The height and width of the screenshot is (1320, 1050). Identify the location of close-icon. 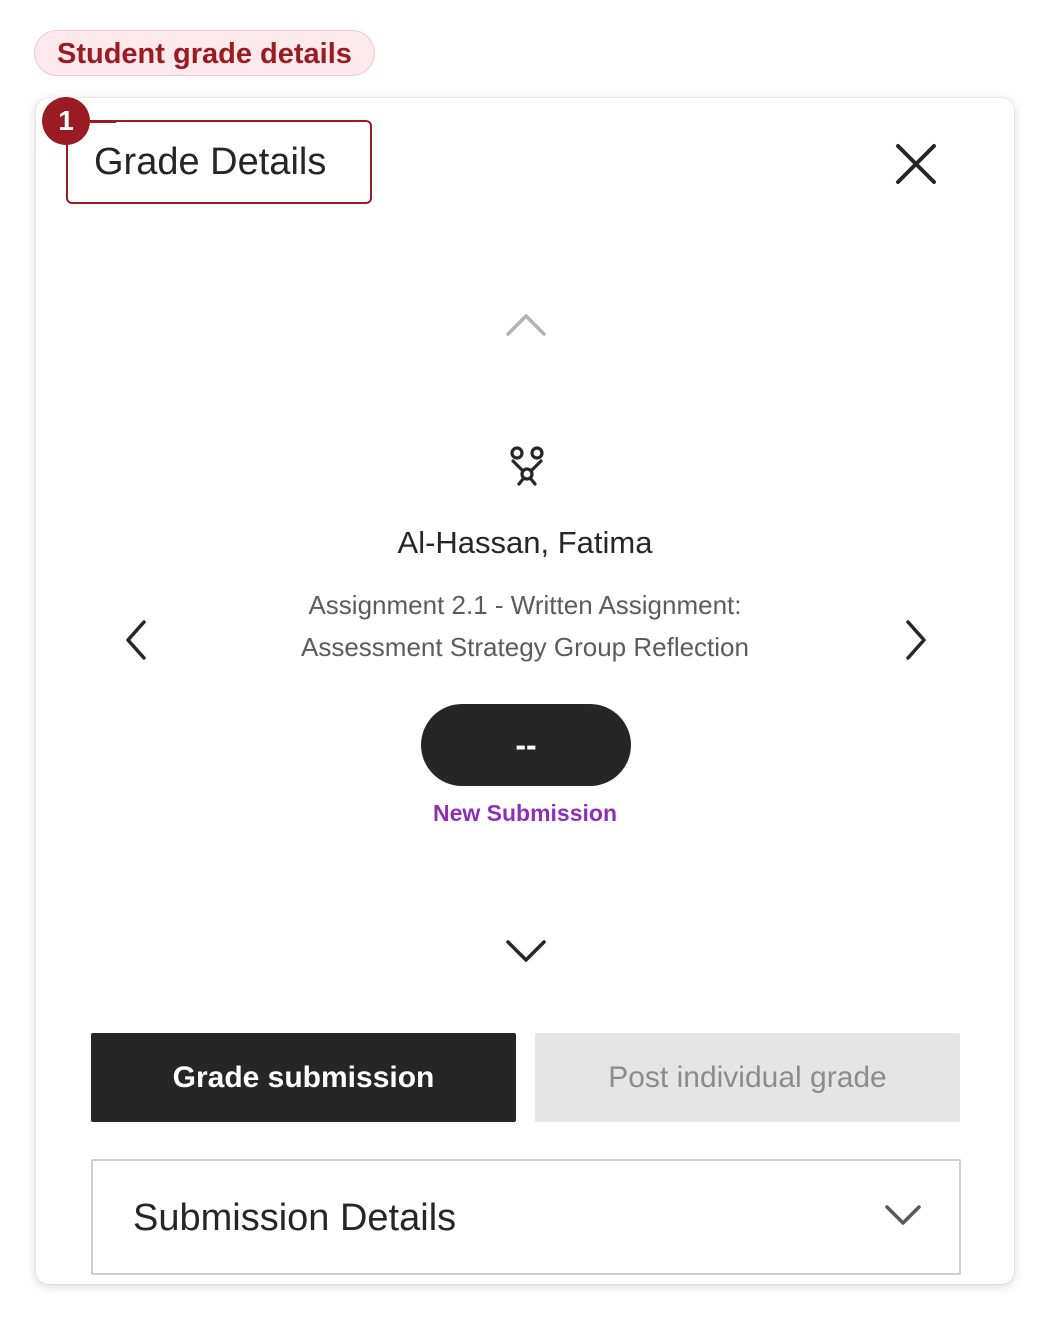
(916, 164).